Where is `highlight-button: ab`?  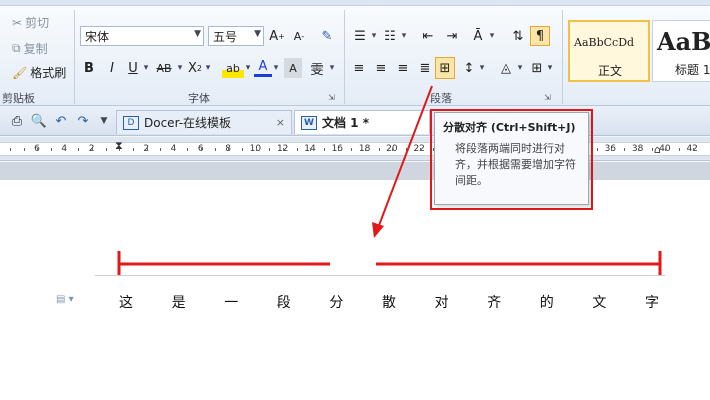
highlight-button: ab is located at coordinates (233, 68).